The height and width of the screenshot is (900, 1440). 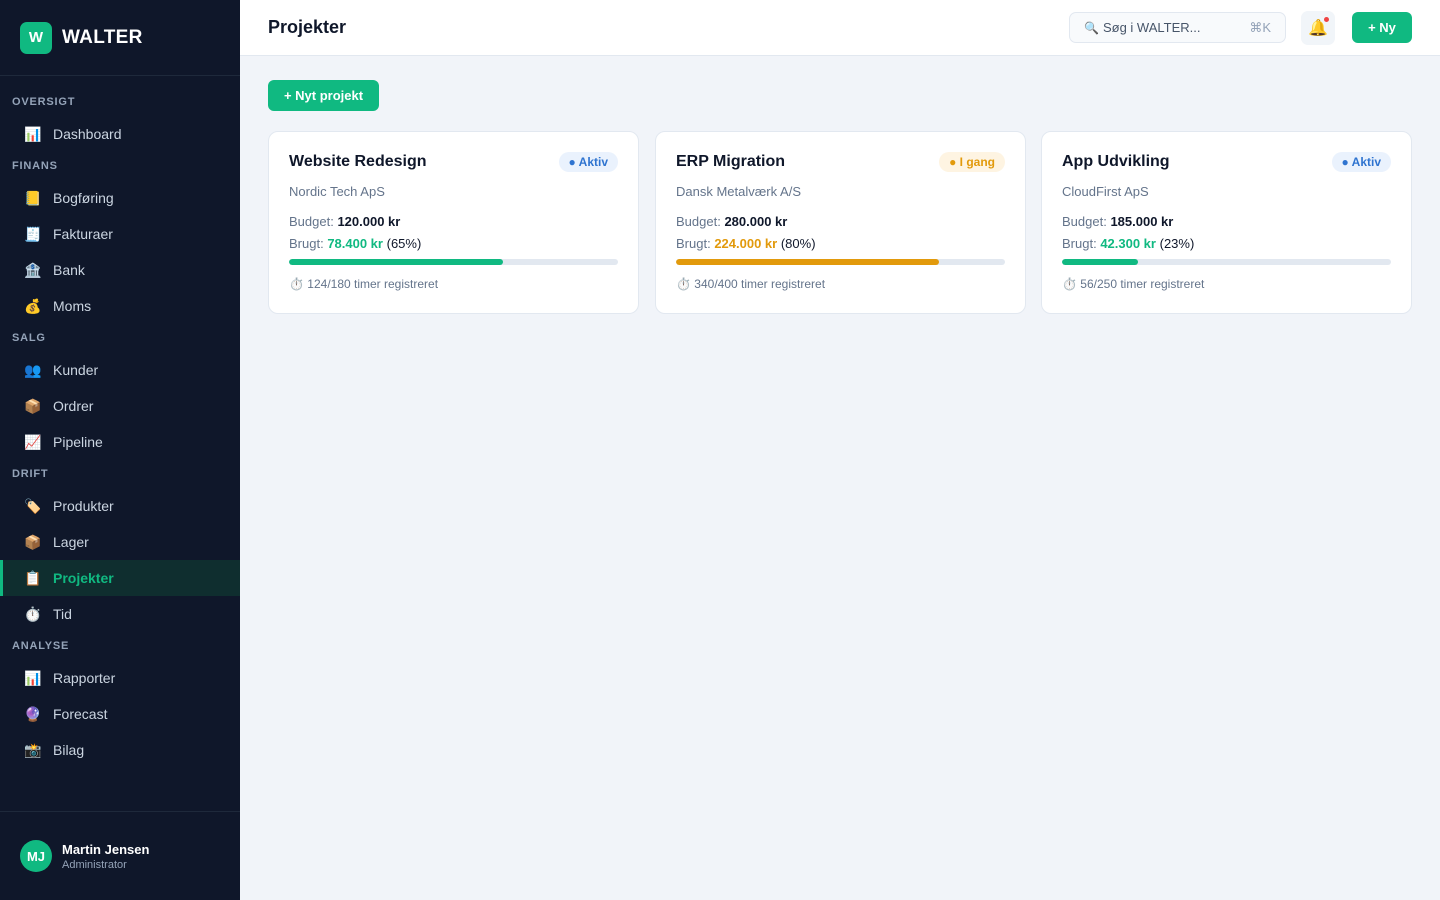 I want to click on receipt-icon: 🧾, so click(x=33, y=233).